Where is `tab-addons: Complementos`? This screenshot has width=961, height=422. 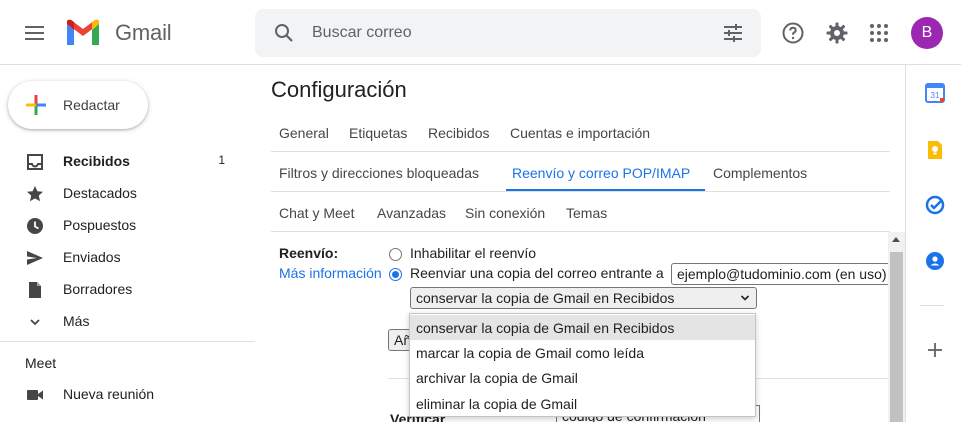
tab-addons: Complementos is located at coordinates (760, 173).